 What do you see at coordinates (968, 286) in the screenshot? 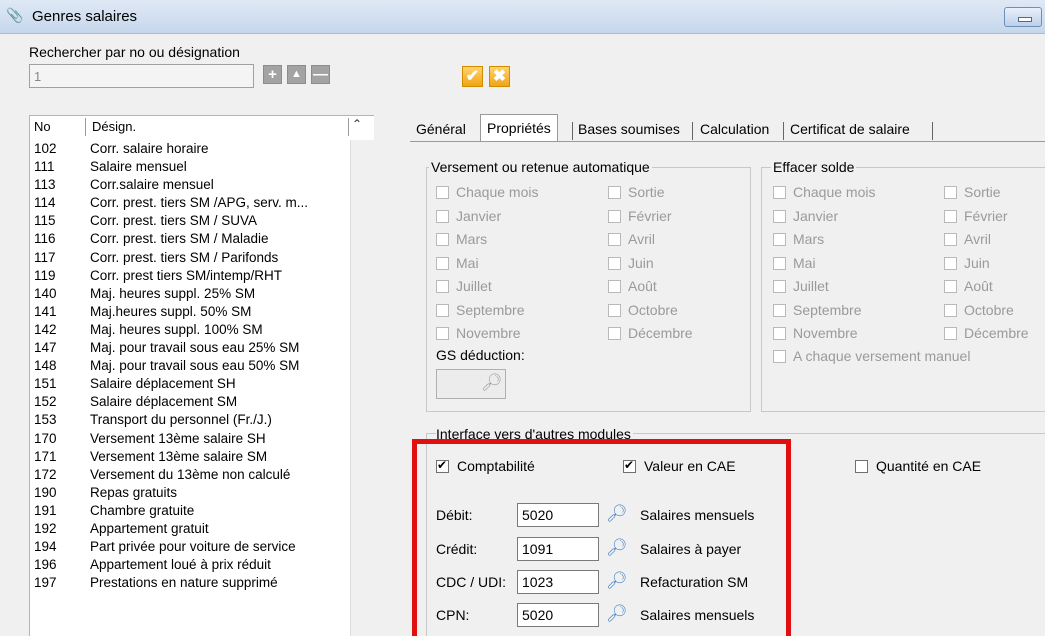
I see `effacer-checkbox: Août` at bounding box center [968, 286].